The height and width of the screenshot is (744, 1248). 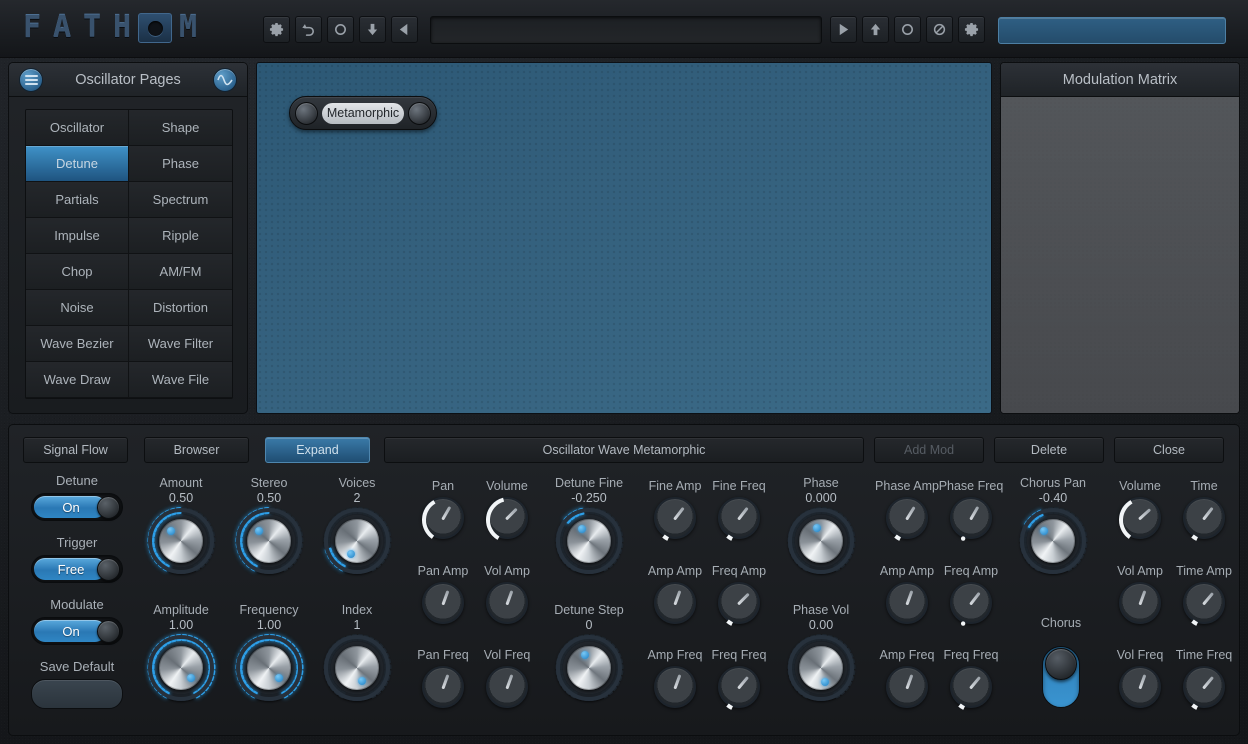 I want to click on knob-fine-amp: Fine Amp, so click(x=675, y=510).